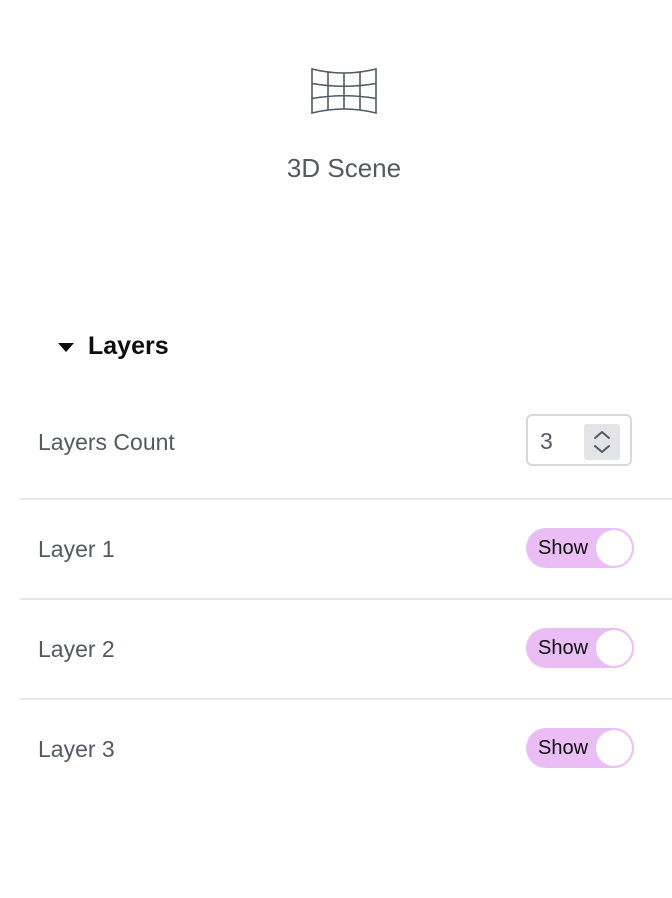 Image resolution: width=672 pixels, height=898 pixels. What do you see at coordinates (546, 441) in the screenshot?
I see `layers-count-value: 3` at bounding box center [546, 441].